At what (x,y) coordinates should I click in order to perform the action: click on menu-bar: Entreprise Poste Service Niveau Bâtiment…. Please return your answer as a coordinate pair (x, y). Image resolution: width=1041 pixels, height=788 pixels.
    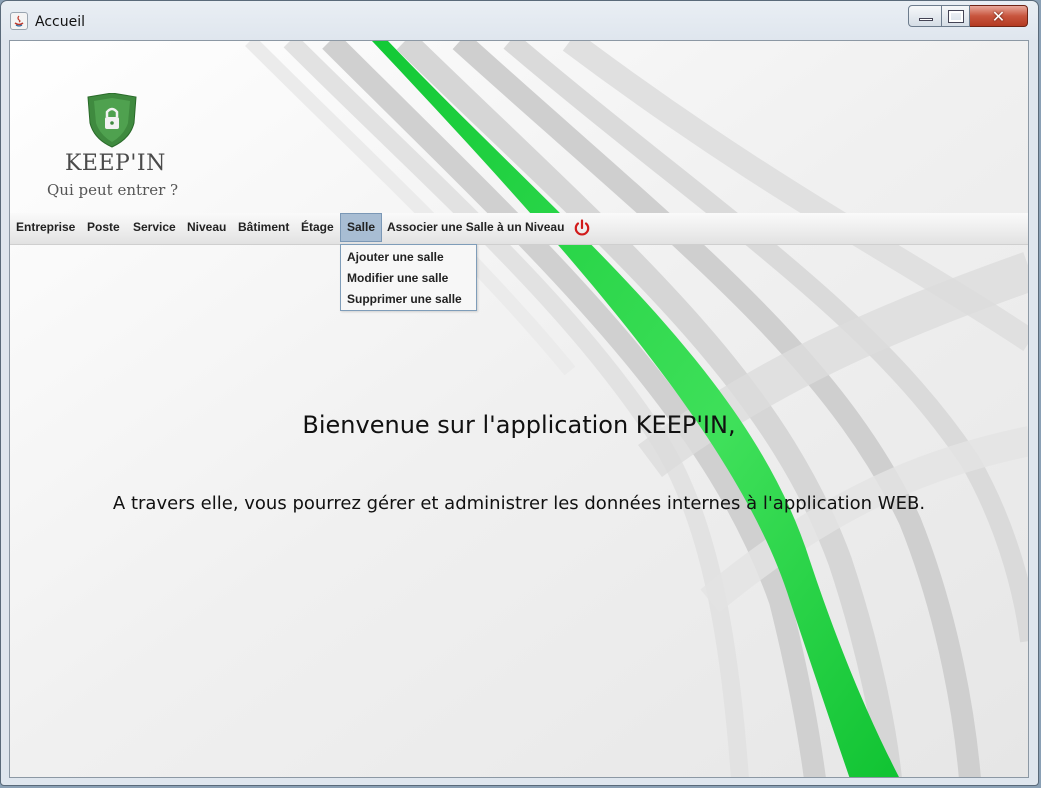
    Looking at the image, I should click on (519, 229).